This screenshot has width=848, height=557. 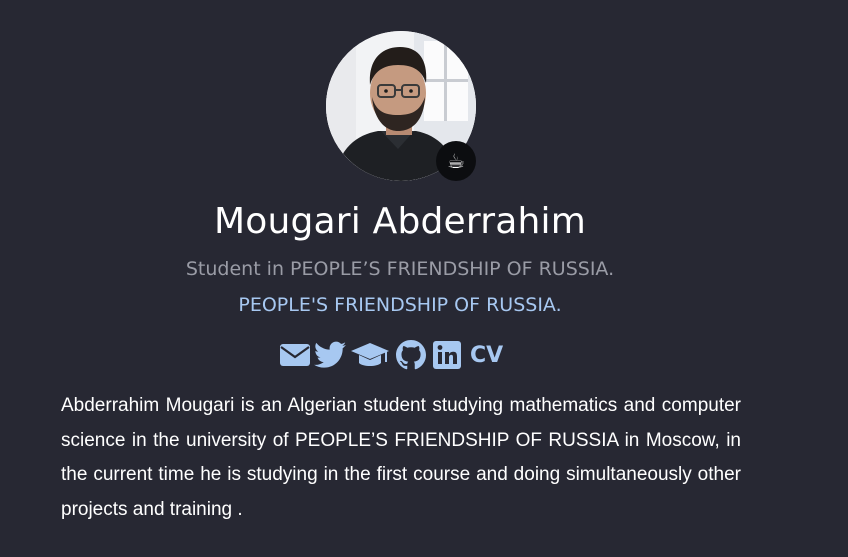 I want to click on twitter-link, so click(x=330, y=355).